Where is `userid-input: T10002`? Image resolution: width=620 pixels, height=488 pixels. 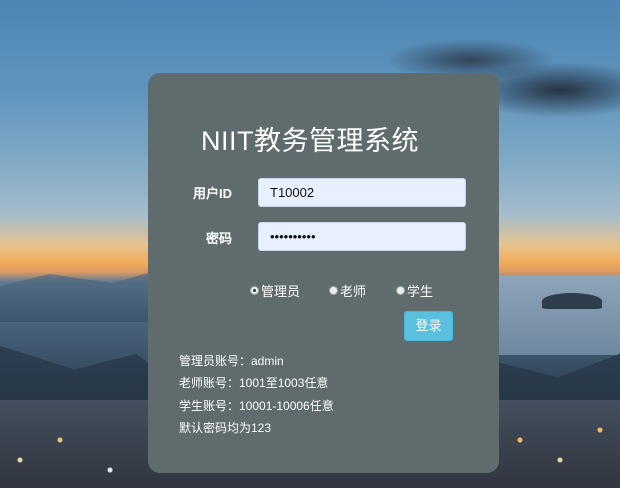
userid-input: T10002 is located at coordinates (362, 192).